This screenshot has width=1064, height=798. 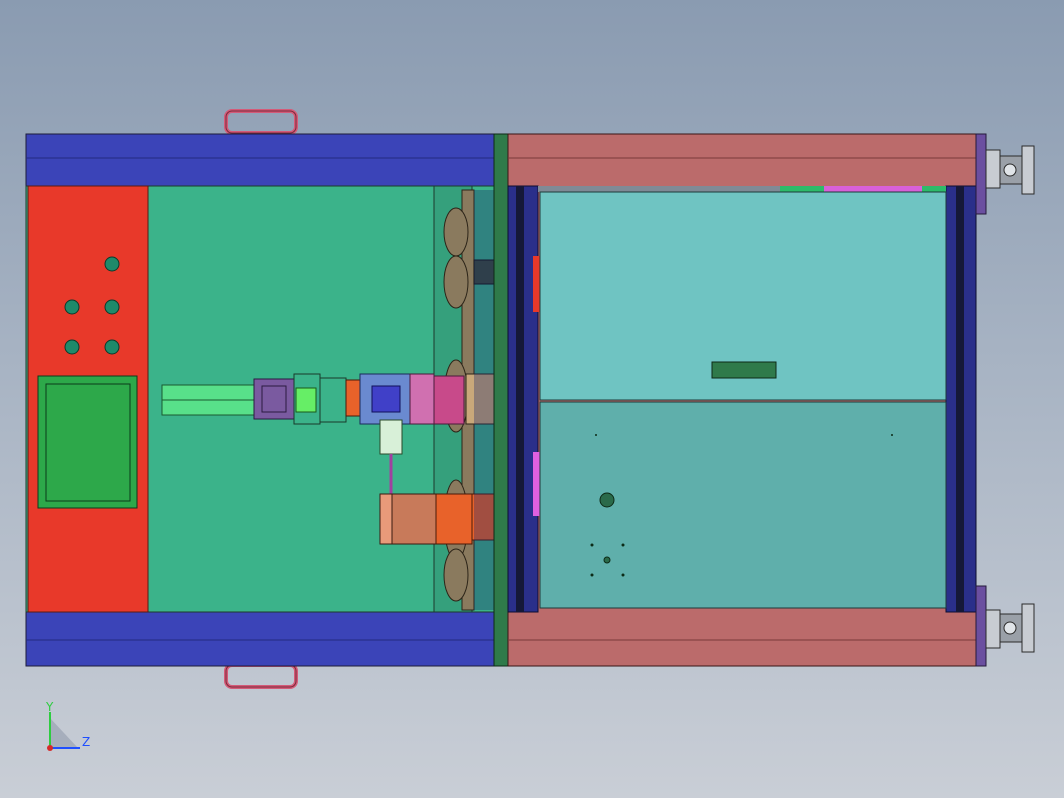 I want to click on caster-top, so click(x=1010, y=170).